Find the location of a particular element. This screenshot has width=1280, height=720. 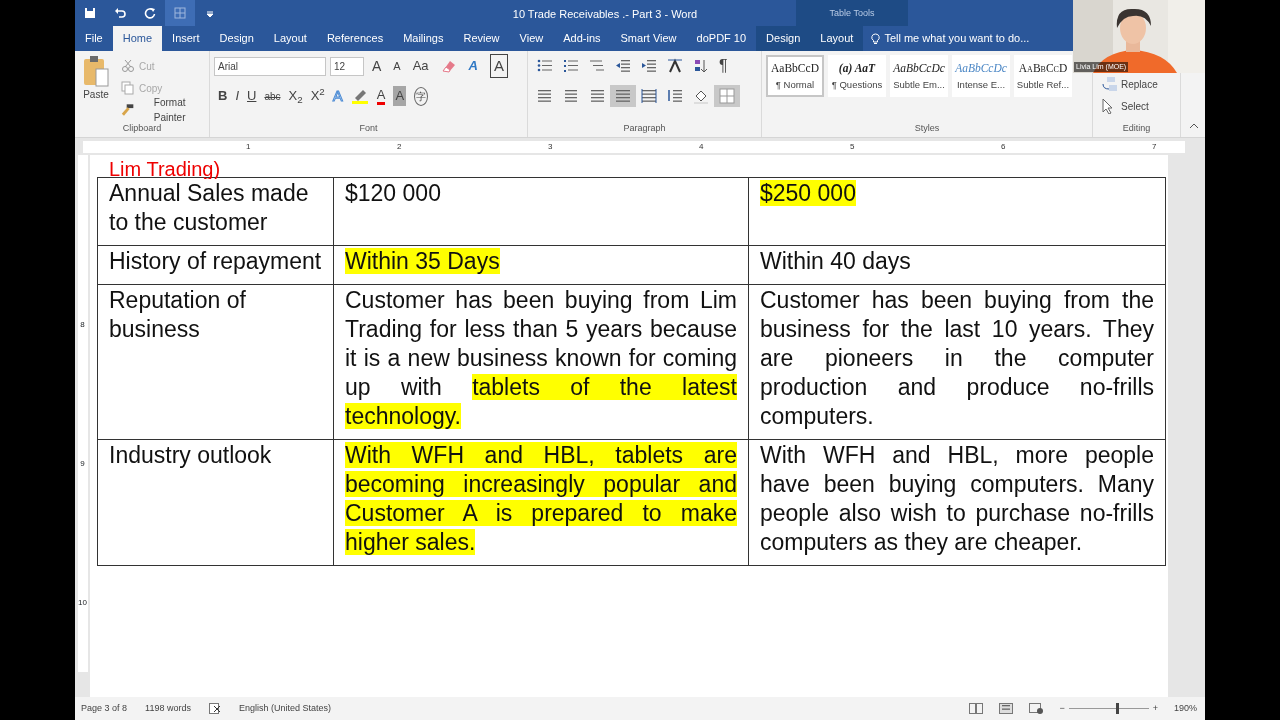

table-cell: Industry outlook is located at coordinates (215, 502).